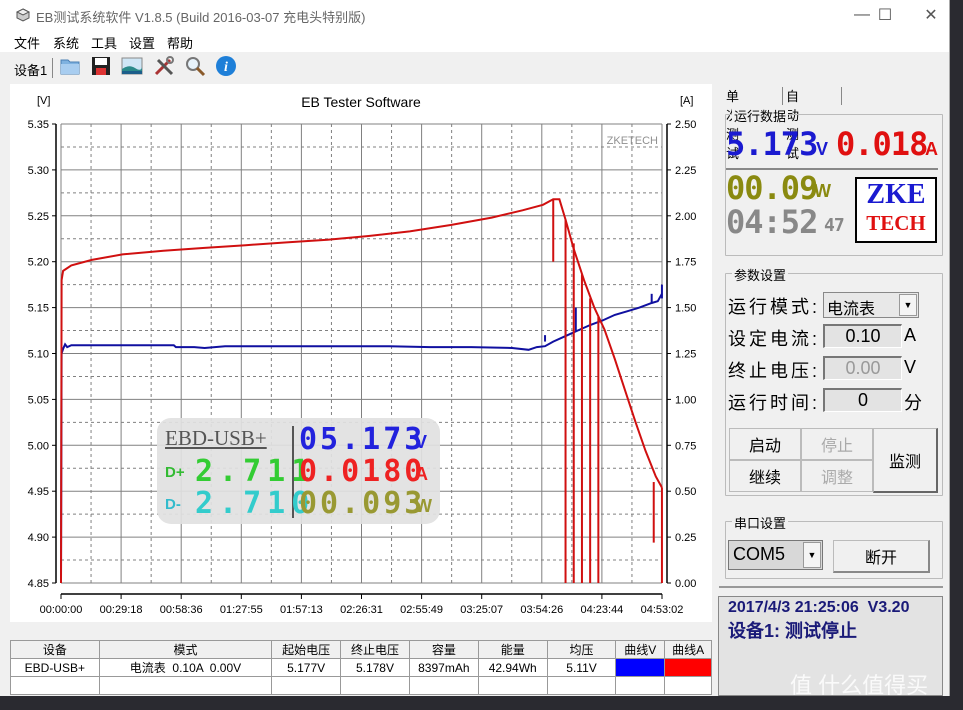 This screenshot has width=963, height=710. What do you see at coordinates (765, 476) in the screenshot?
I see `continue-button: 继续` at bounding box center [765, 476].